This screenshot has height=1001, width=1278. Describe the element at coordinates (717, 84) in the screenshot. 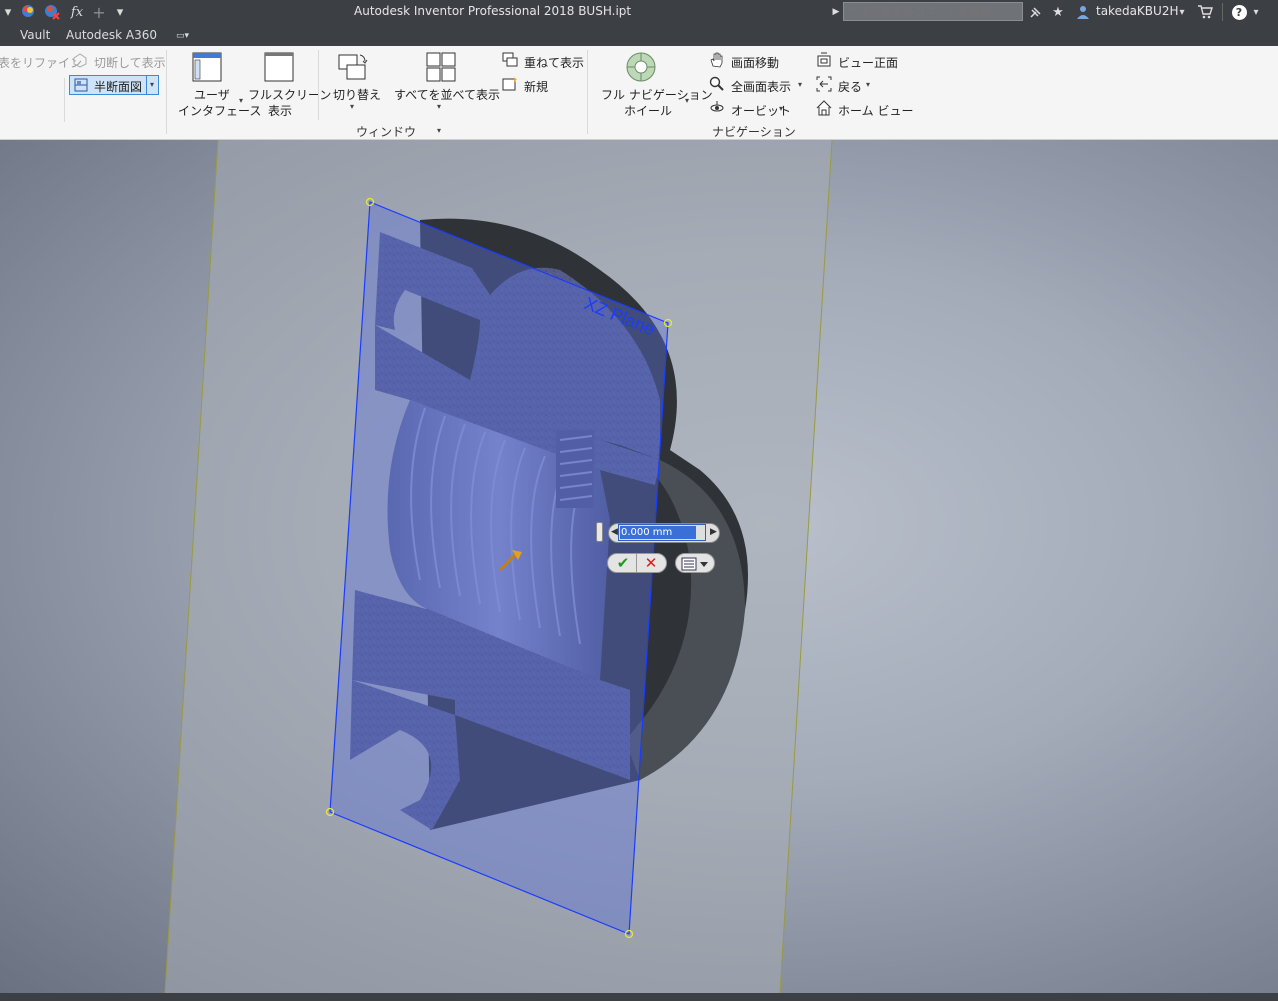

I see `zoom-all-icon` at that location.